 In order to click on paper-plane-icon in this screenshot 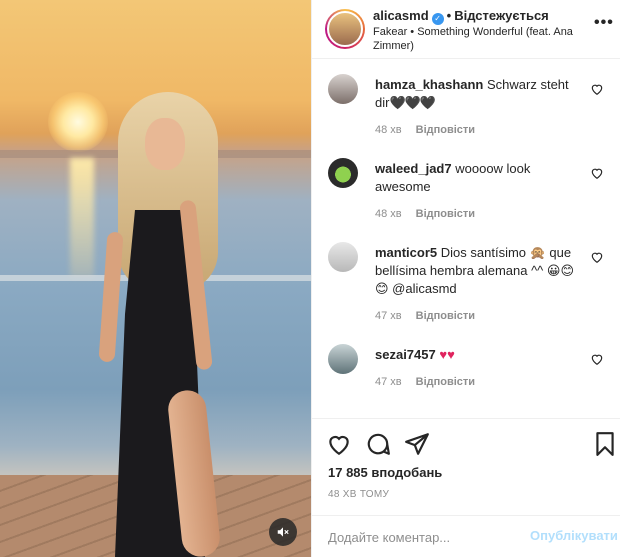, I will do `click(417, 444)`.